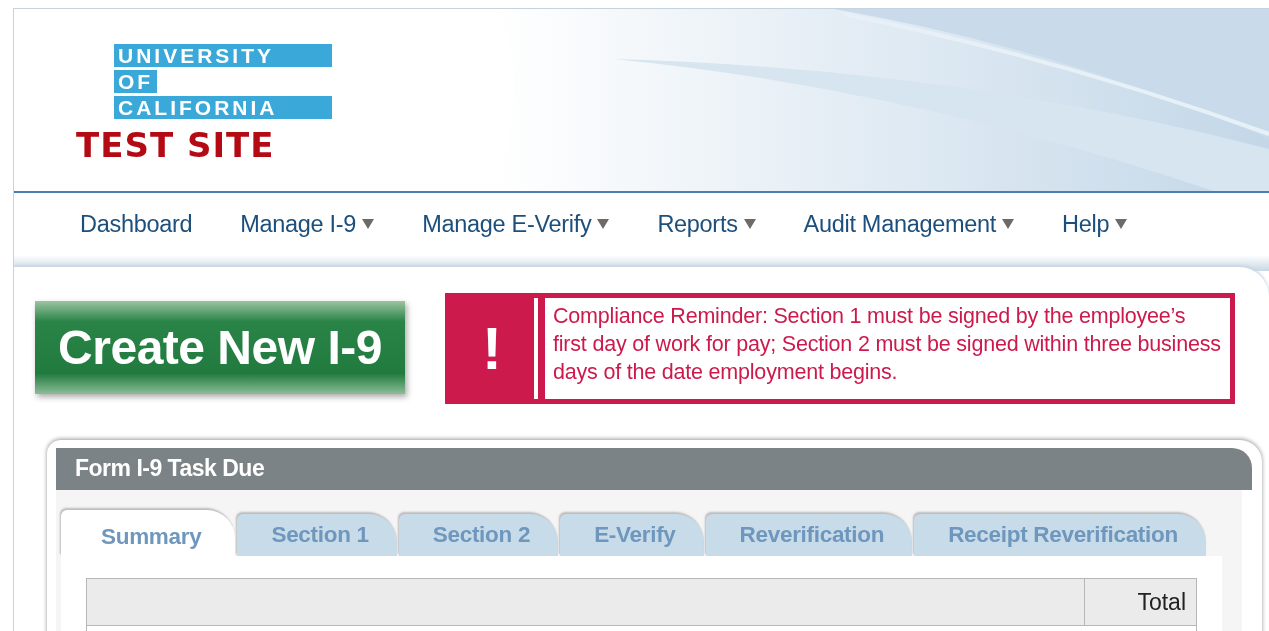  I want to click on column-header: Total, so click(1140, 602).